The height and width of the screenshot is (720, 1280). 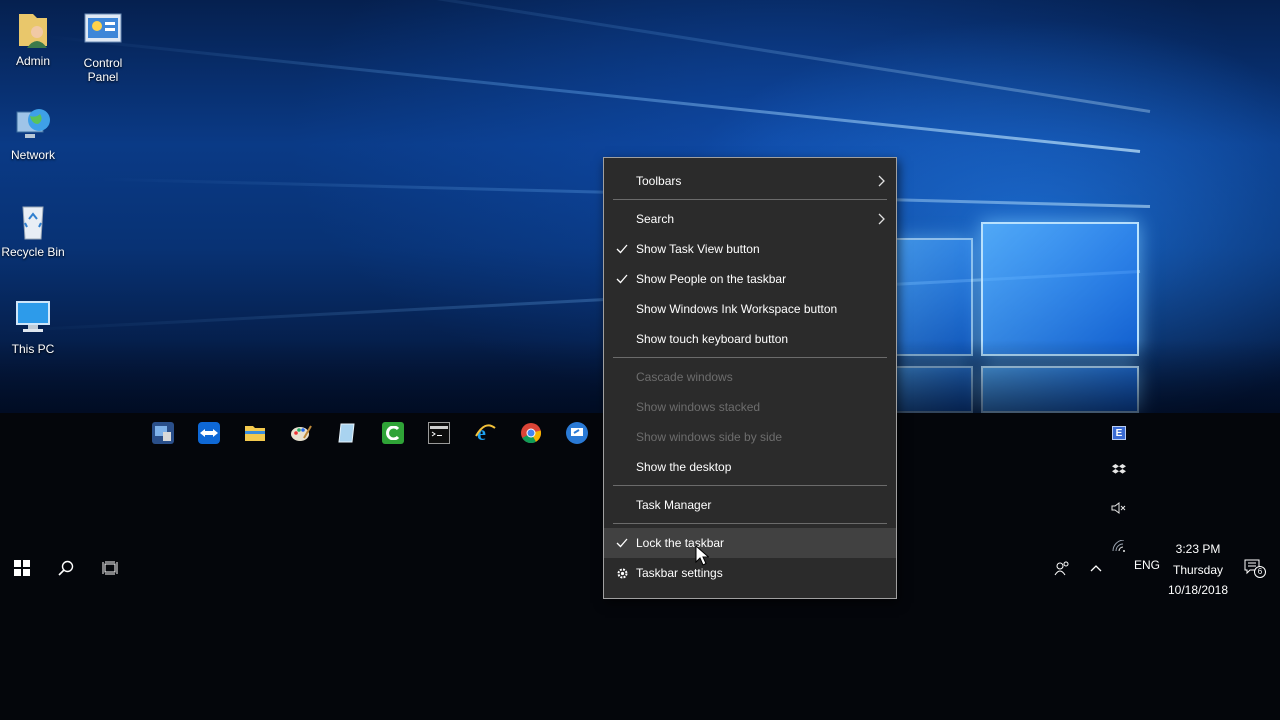 I want to click on start-button, so click(x=22, y=568).